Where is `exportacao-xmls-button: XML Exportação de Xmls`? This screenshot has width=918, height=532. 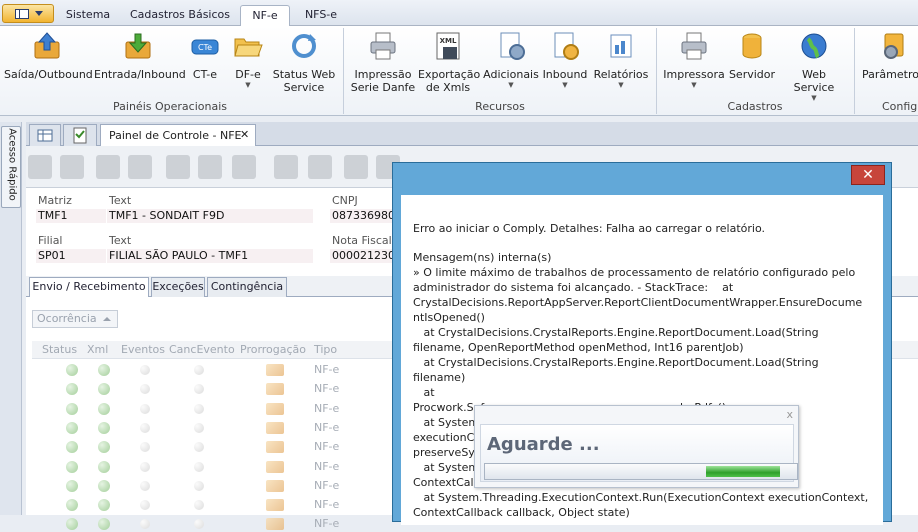 exportacao-xmls-button: XML Exportação de Xmls is located at coordinates (449, 62).